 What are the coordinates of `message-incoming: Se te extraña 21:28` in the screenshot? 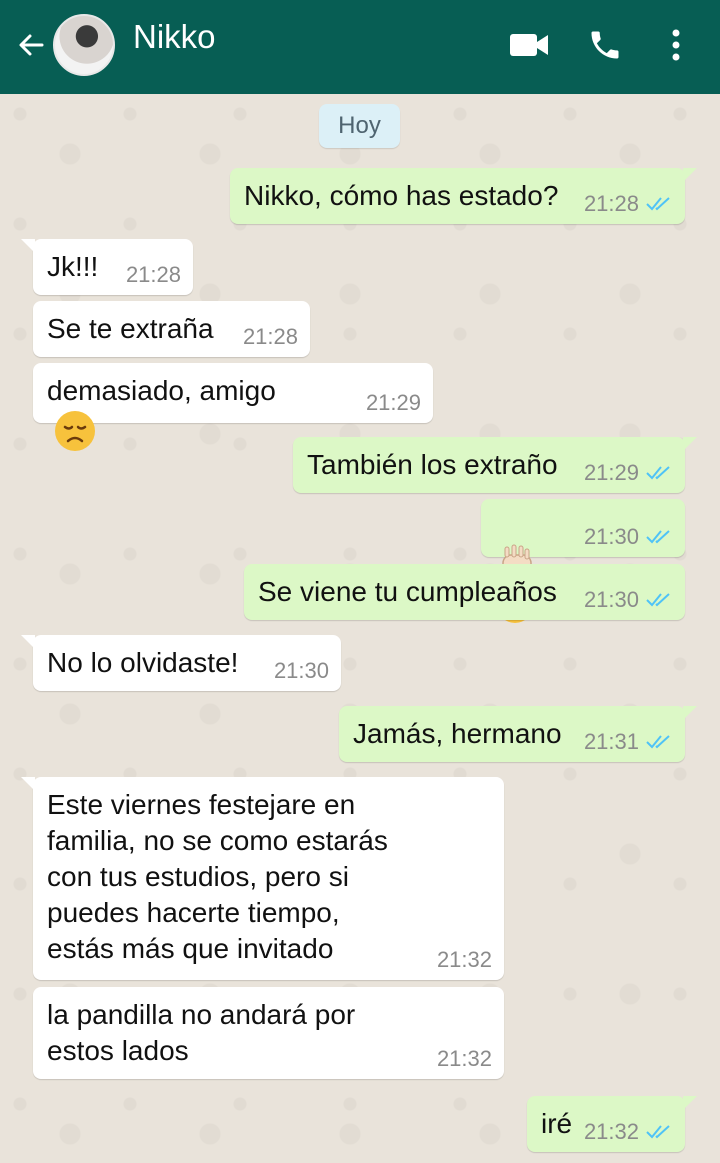 It's located at (171, 329).